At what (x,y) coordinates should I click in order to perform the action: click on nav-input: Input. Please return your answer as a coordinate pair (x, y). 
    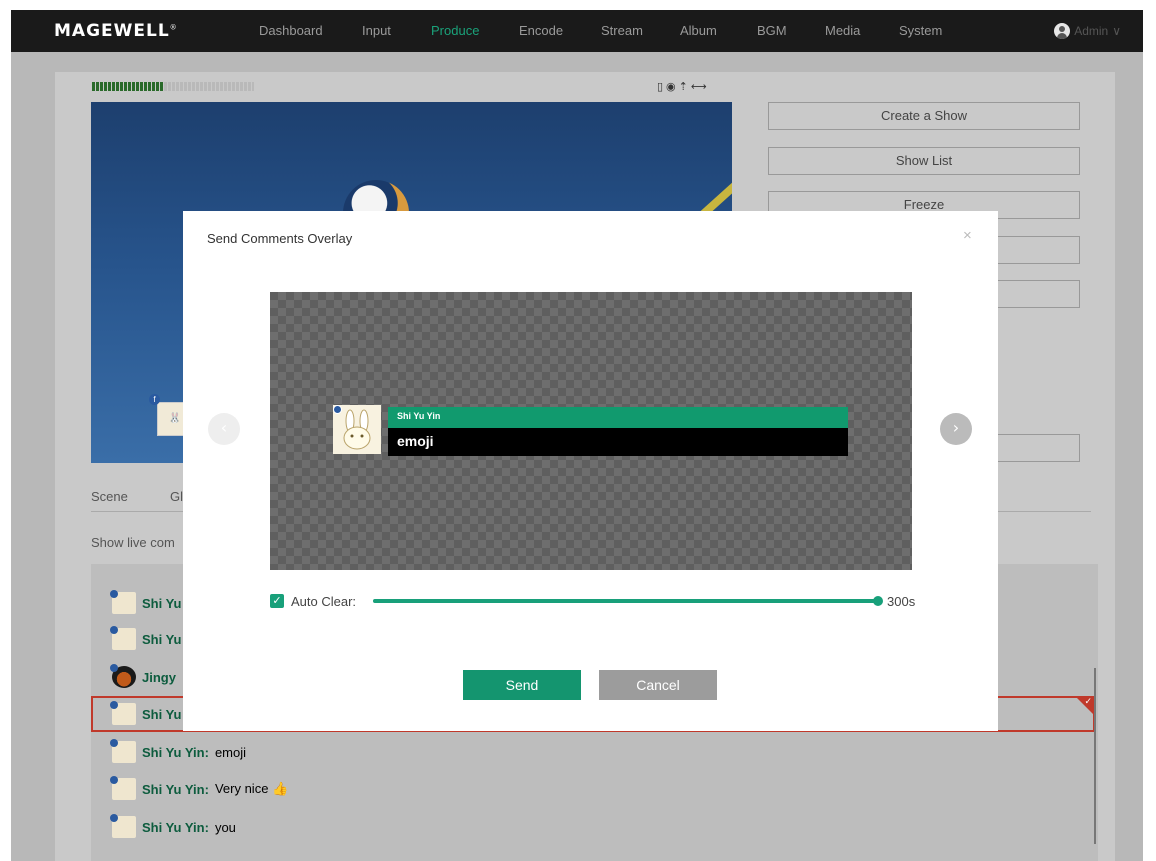
    Looking at the image, I should click on (376, 30).